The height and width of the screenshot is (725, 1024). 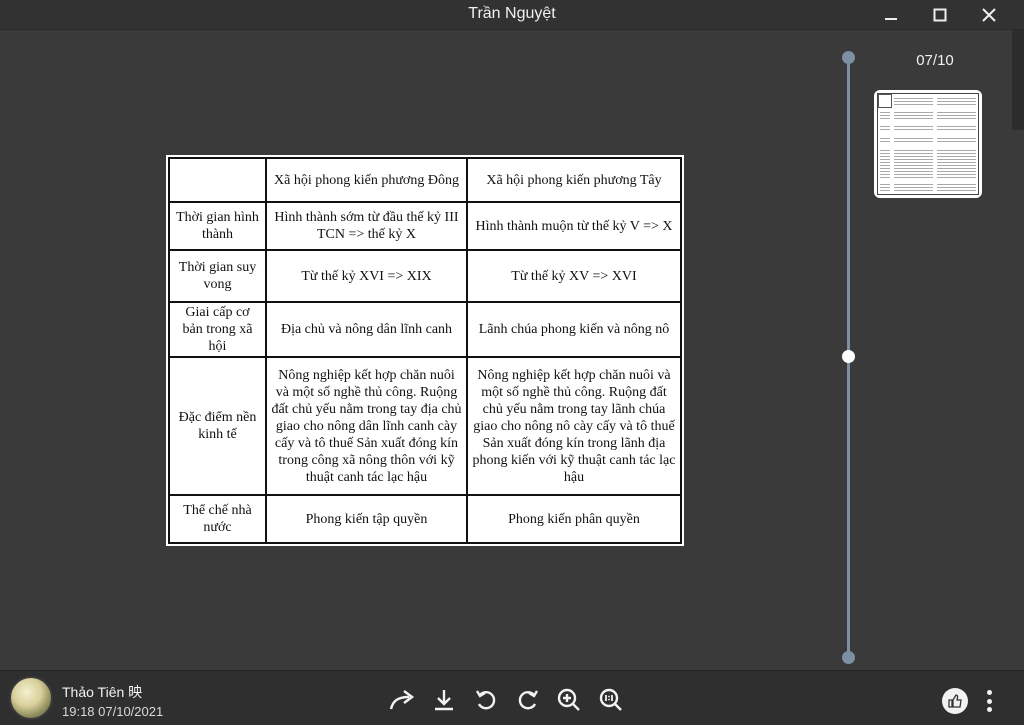 What do you see at coordinates (574, 519) in the screenshot?
I see `table-cell: Phong kiến phân quyền` at bounding box center [574, 519].